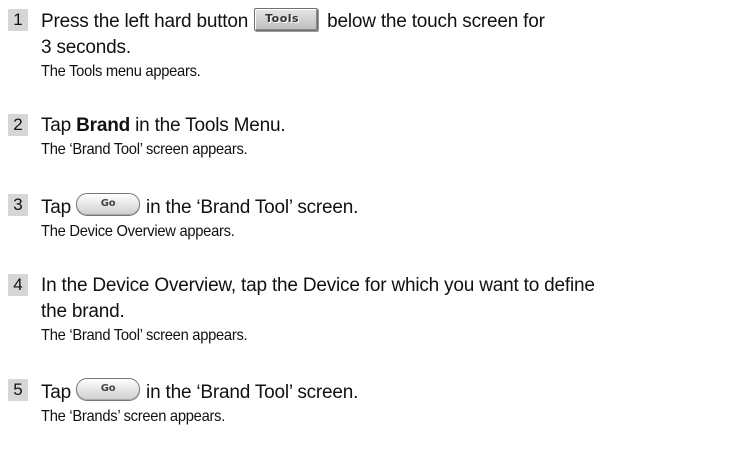 This screenshot has height=449, width=735. I want to click on step-result: The ‘Brands’ screen appears., so click(133, 416).